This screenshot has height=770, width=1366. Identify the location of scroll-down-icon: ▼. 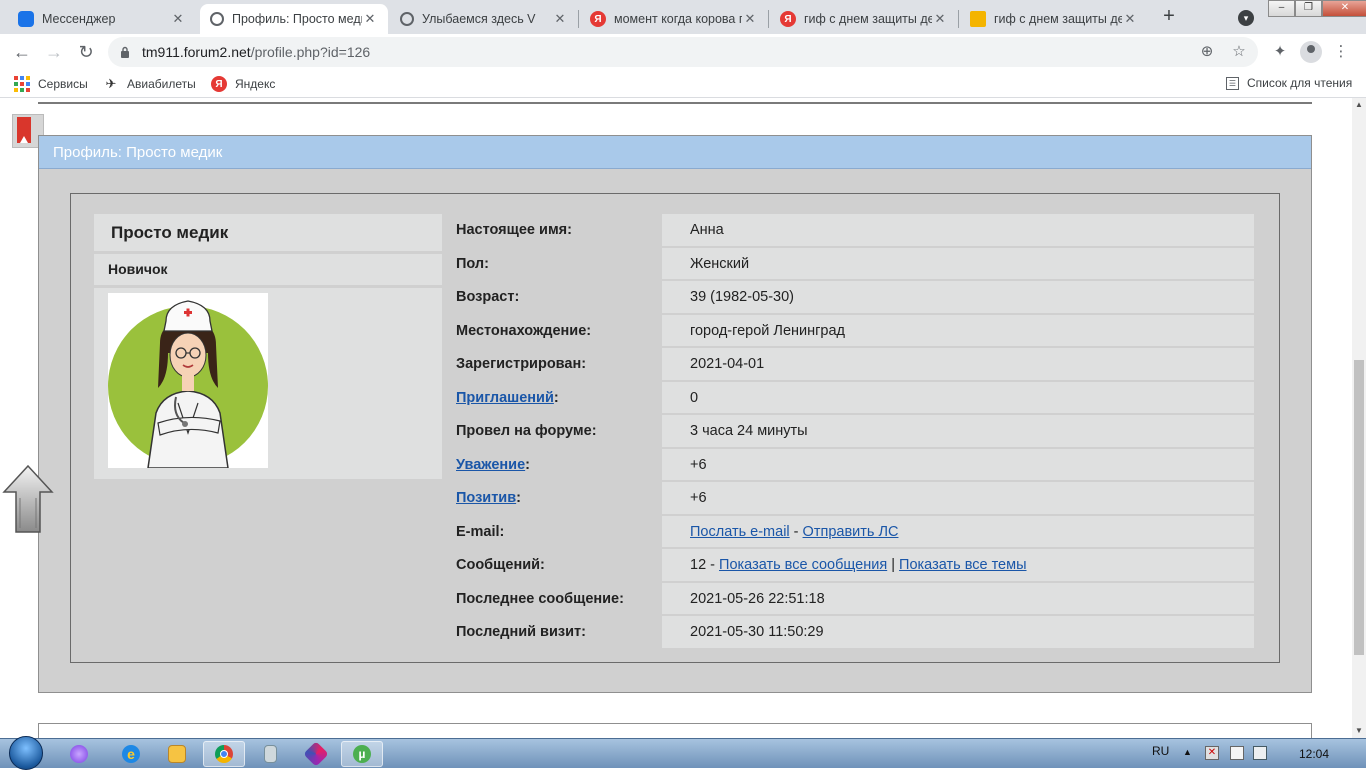
(1359, 731).